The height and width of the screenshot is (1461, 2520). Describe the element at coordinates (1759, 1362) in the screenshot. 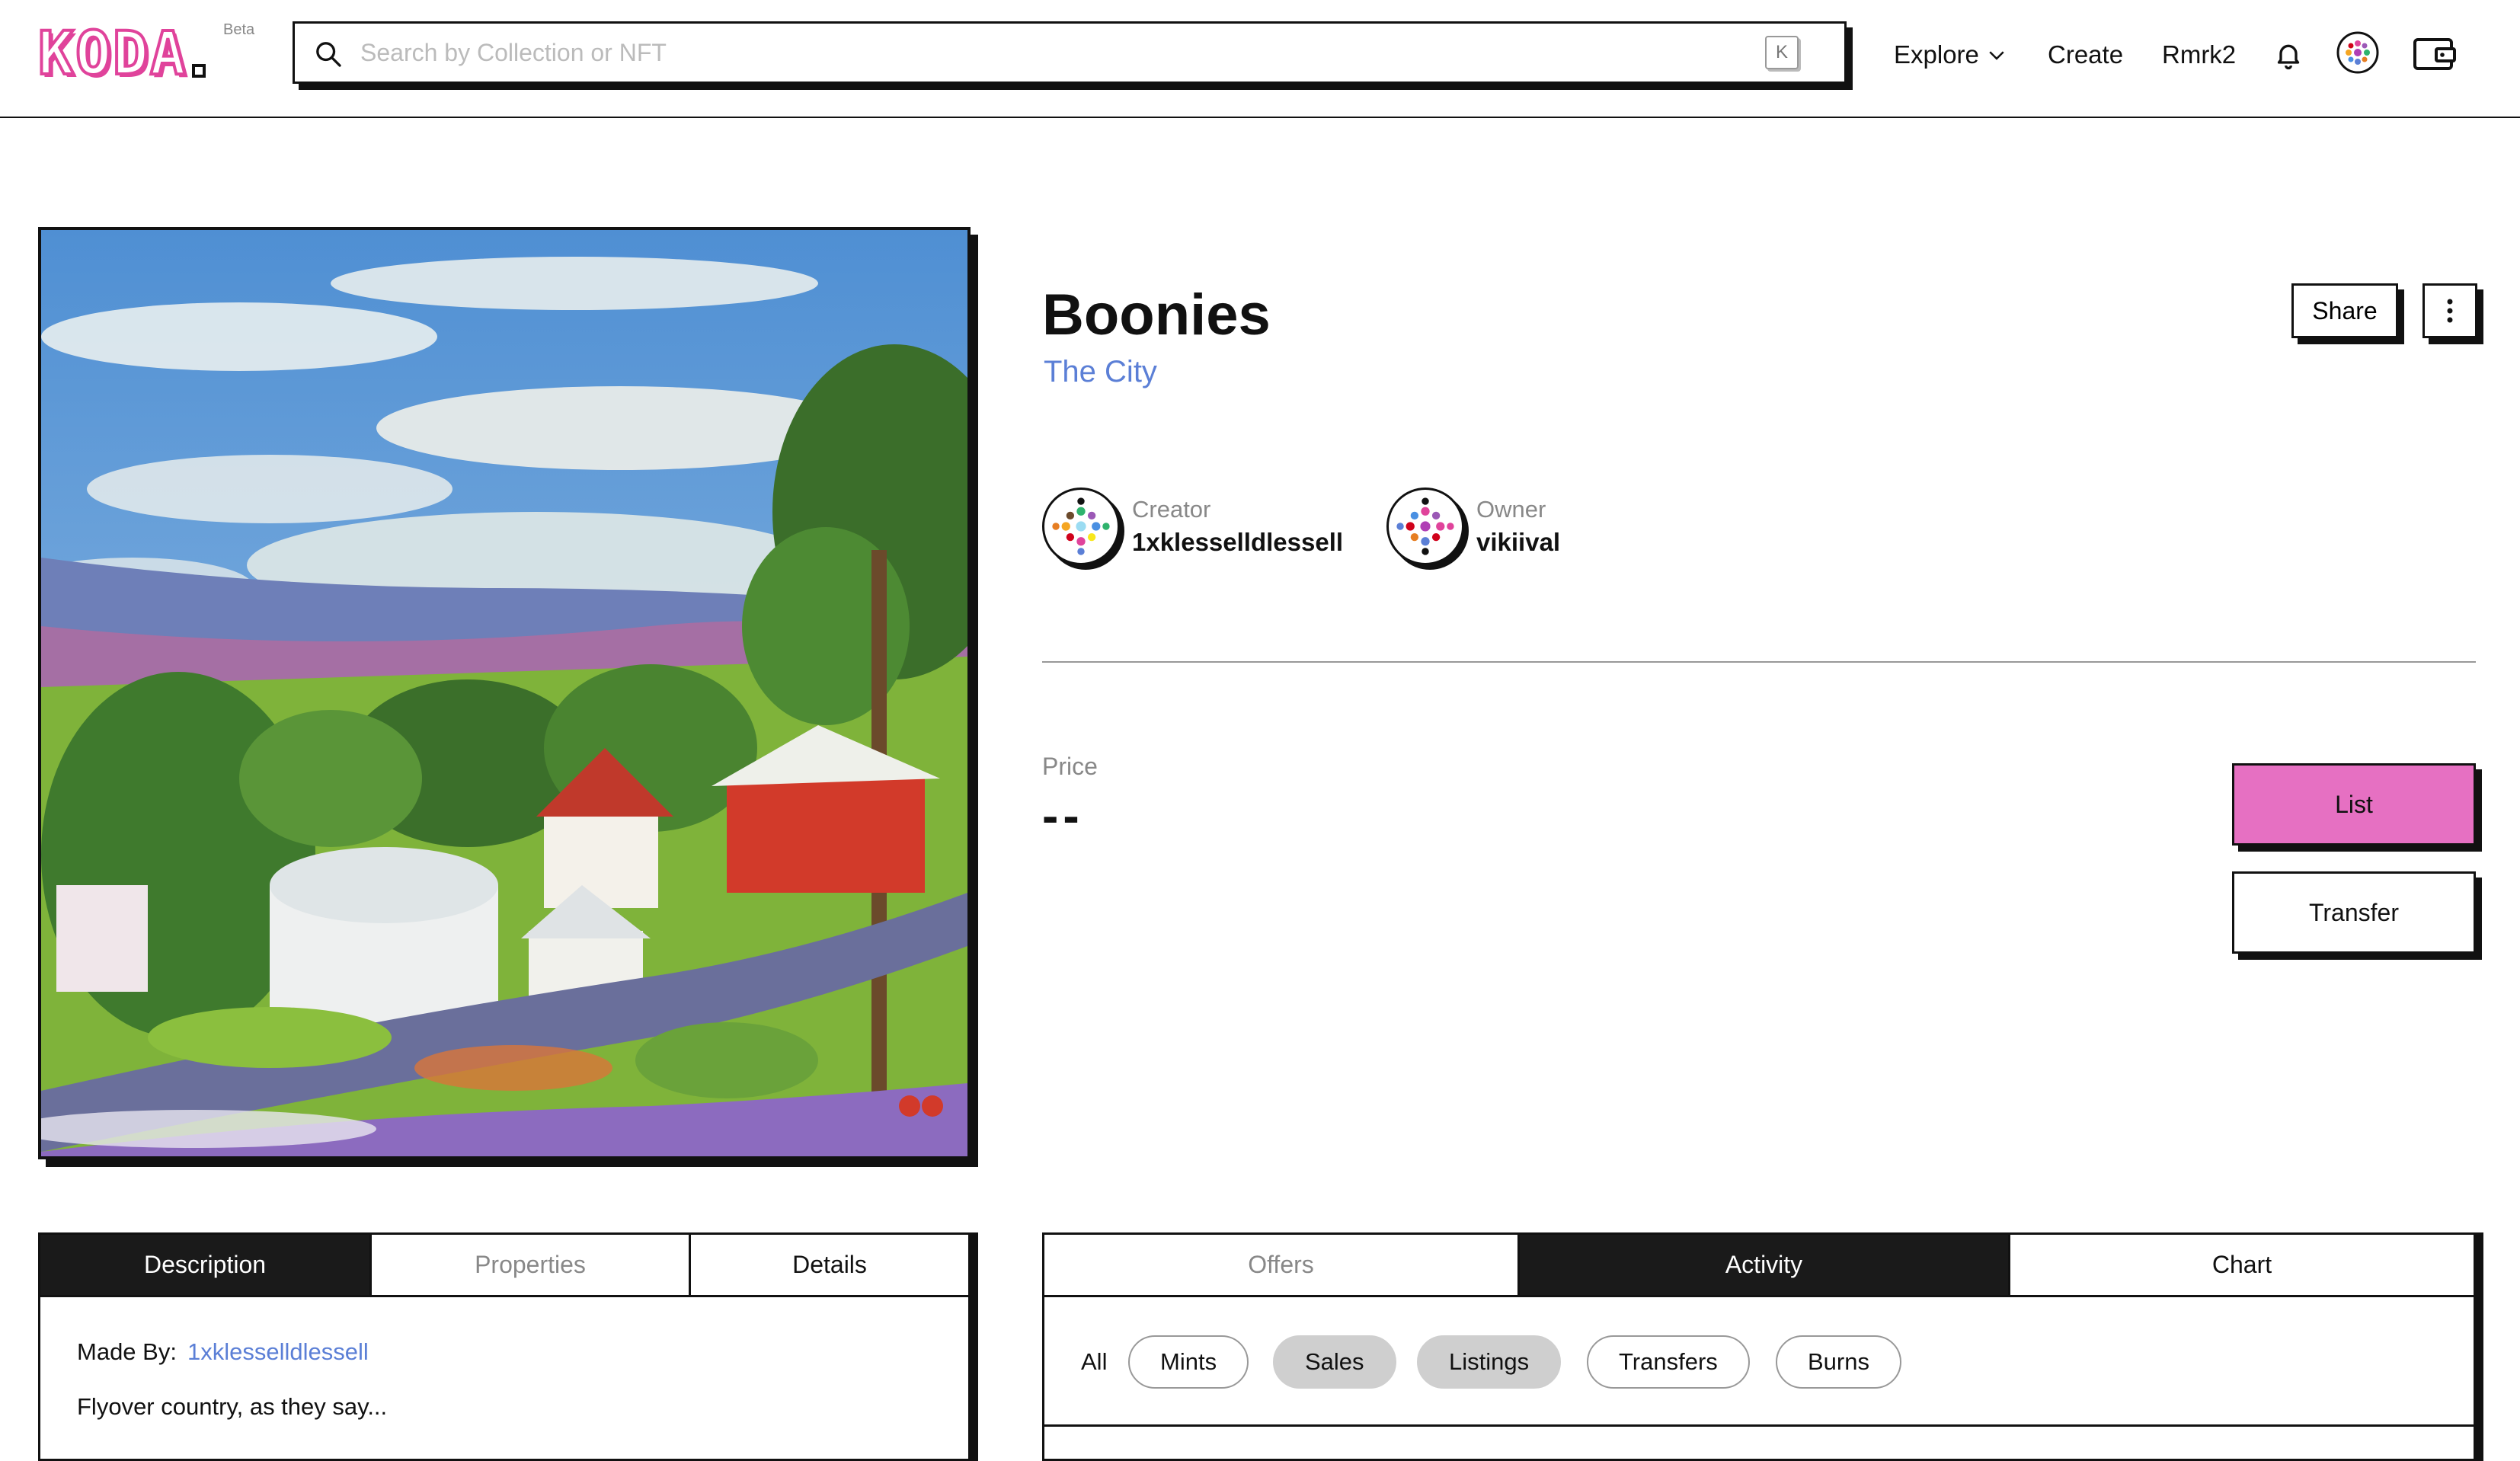

I see `activity-filters: All Mints Sales Listings Transfers Burns` at that location.